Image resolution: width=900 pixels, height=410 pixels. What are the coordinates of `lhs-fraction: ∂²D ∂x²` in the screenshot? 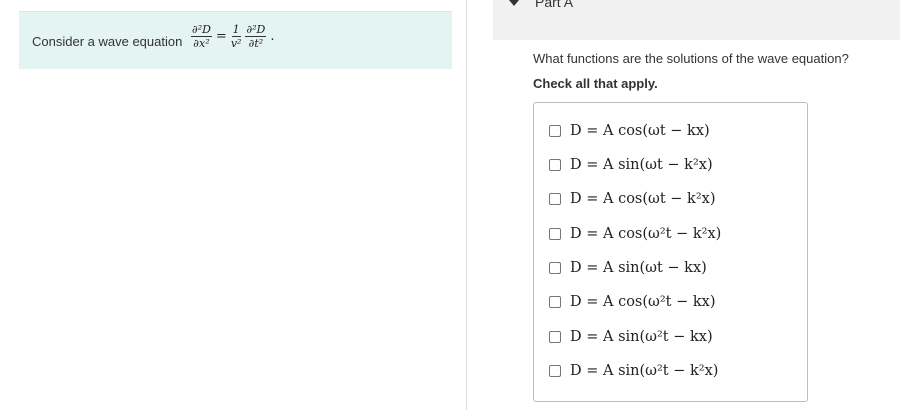 It's located at (201, 36).